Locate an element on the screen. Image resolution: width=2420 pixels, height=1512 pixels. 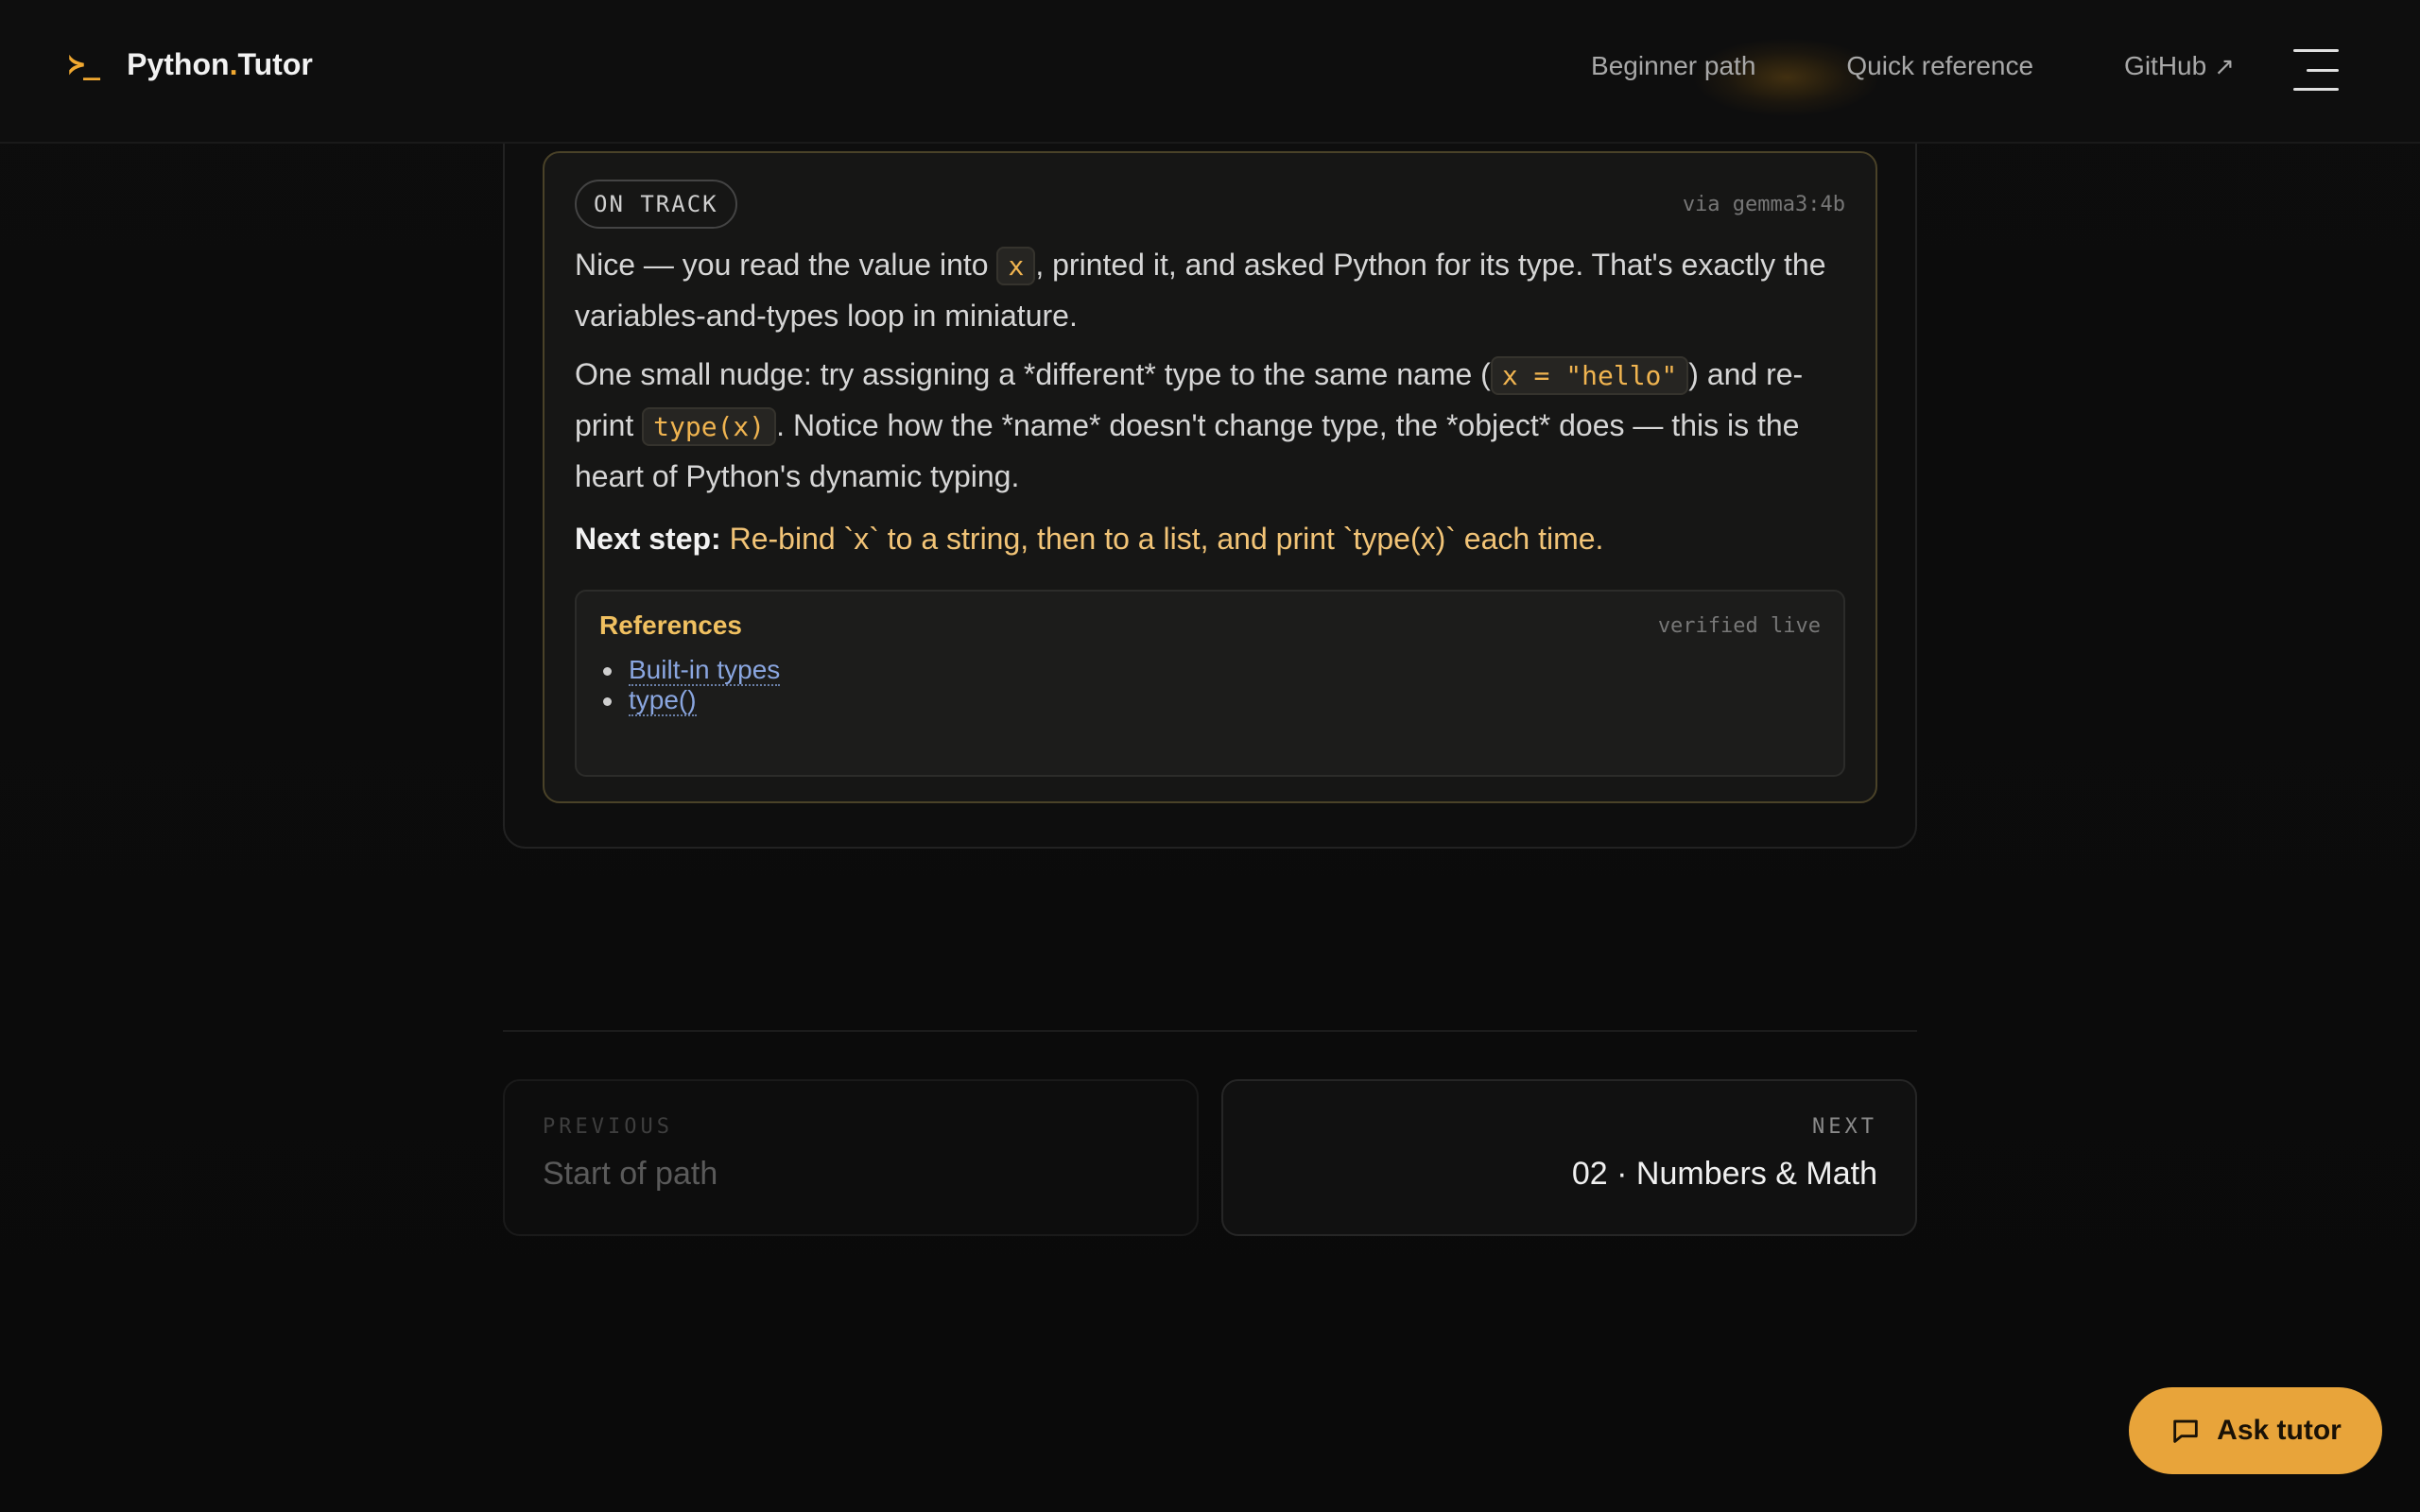
inline-code: type(x) is located at coordinates (710, 426).